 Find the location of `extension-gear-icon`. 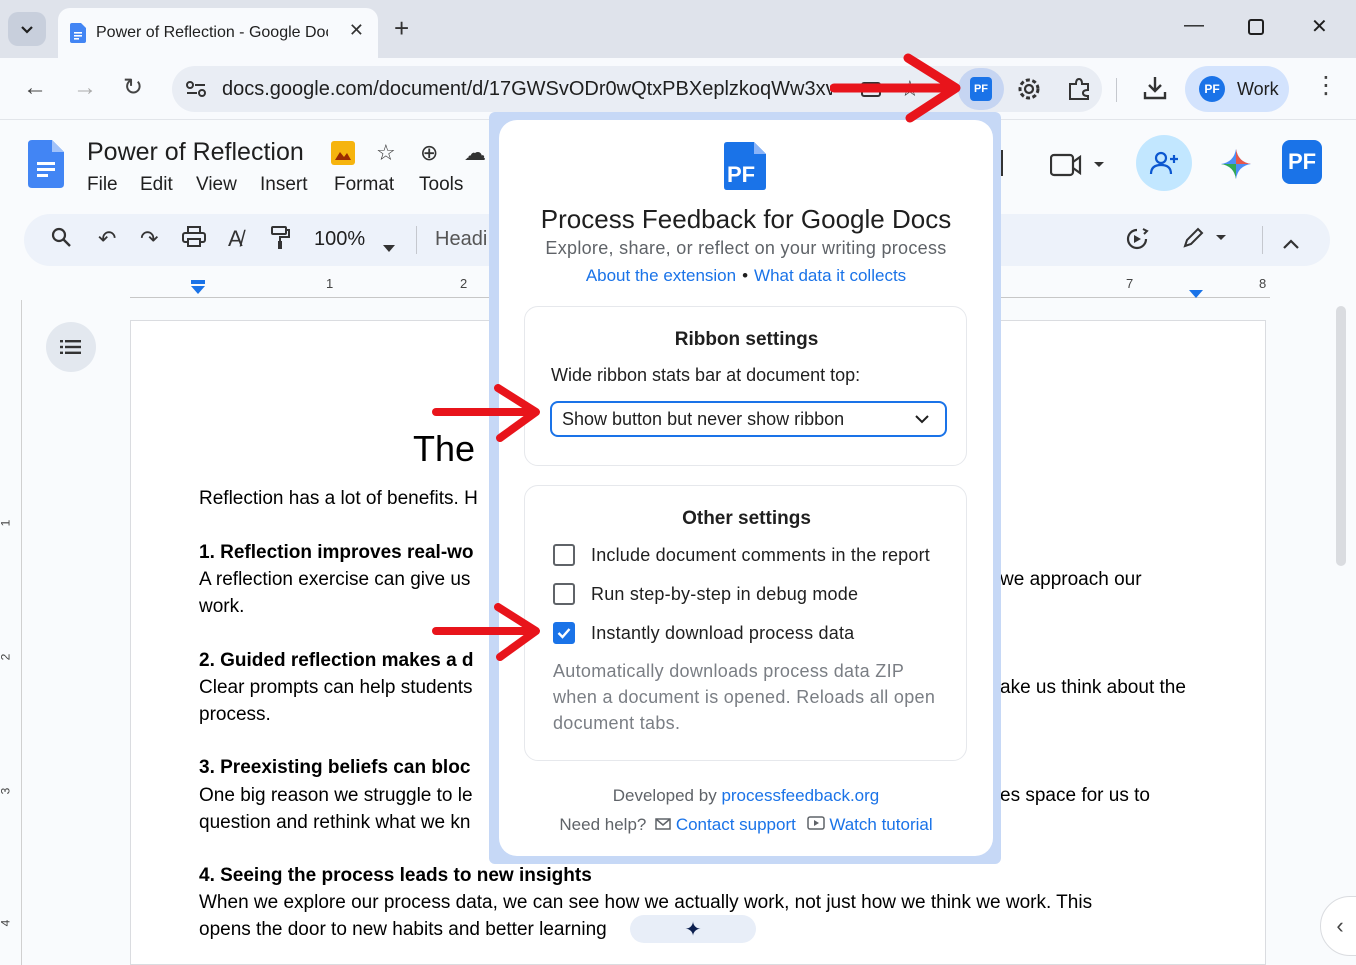

extension-gear-icon is located at coordinates (1029, 91).